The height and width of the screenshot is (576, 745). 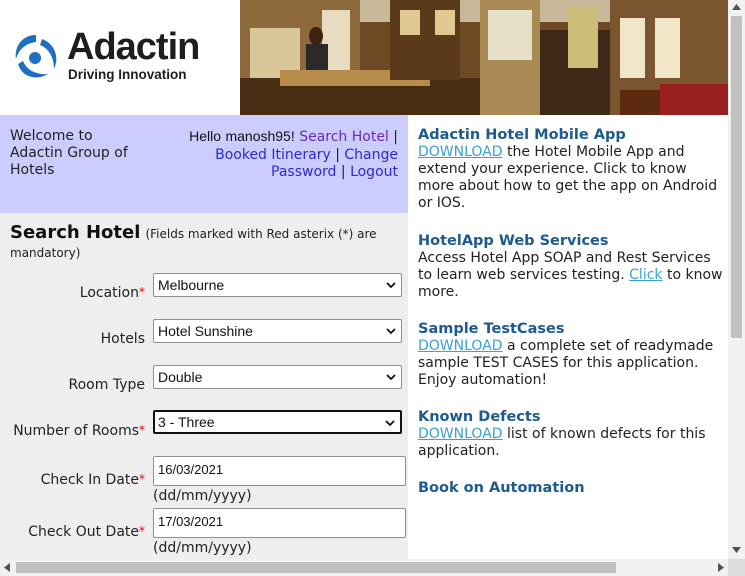 What do you see at coordinates (277, 331) in the screenshot?
I see `hotels-select: Hotel Sunshine` at bounding box center [277, 331].